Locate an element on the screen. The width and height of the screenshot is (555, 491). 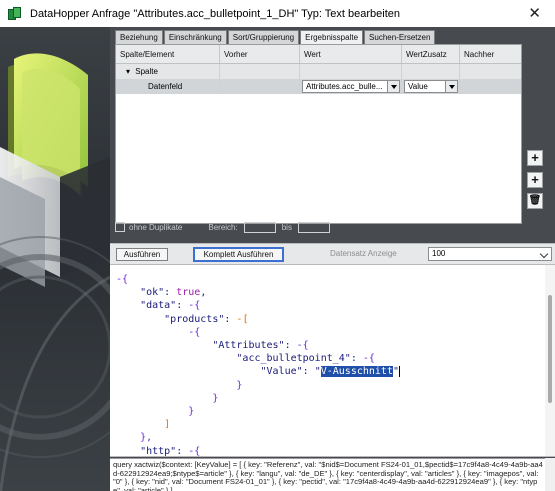
query-scrollbar is located at coordinates (550, 474).